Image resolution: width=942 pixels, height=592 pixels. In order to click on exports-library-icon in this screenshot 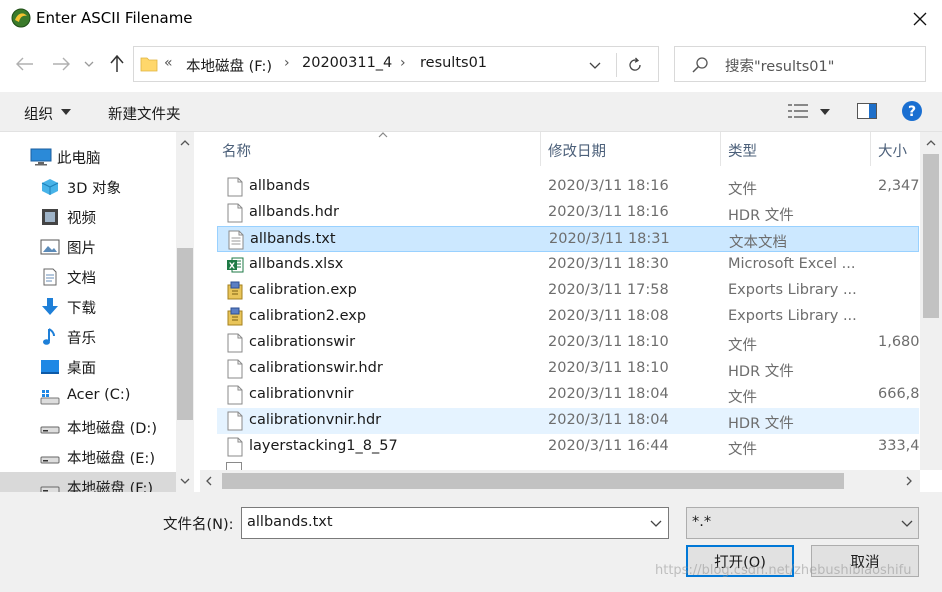, I will do `click(235, 317)`.